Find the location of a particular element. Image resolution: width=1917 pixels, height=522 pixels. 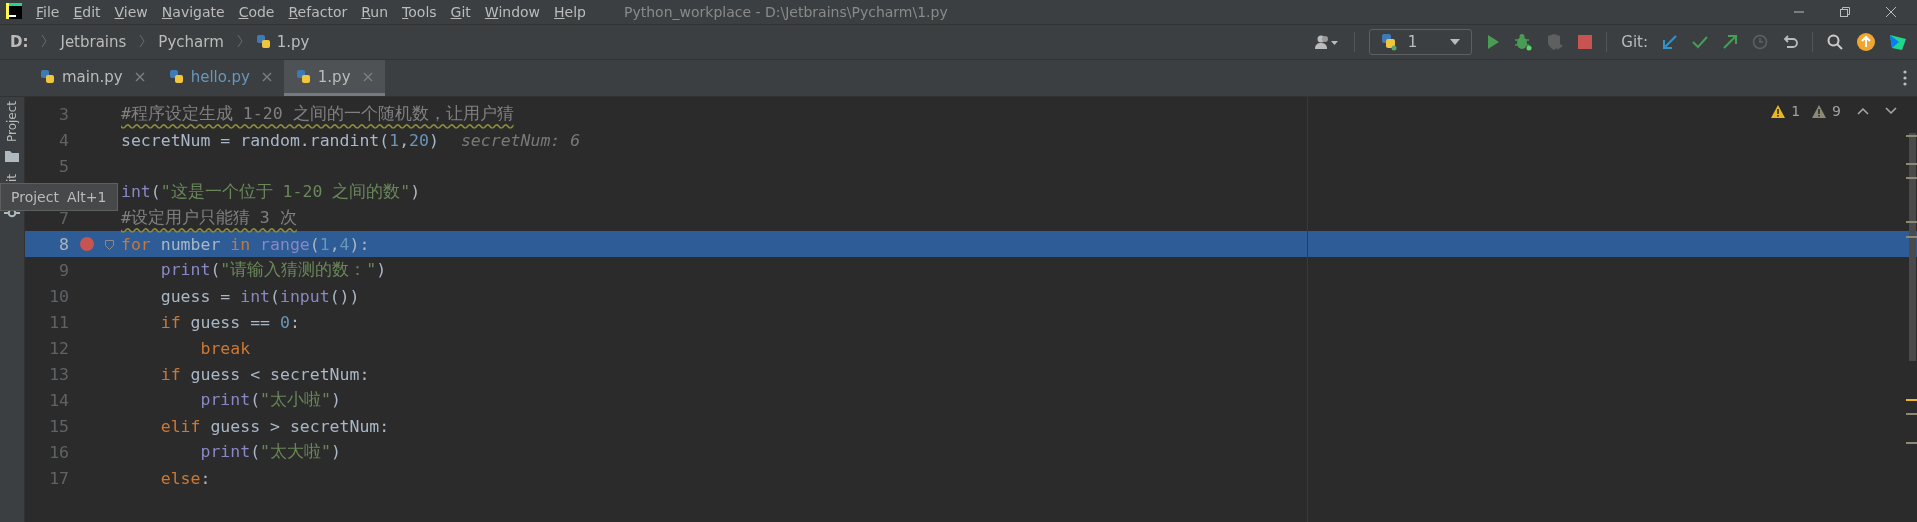

toolbox-logo-icon is located at coordinates (1898, 42).